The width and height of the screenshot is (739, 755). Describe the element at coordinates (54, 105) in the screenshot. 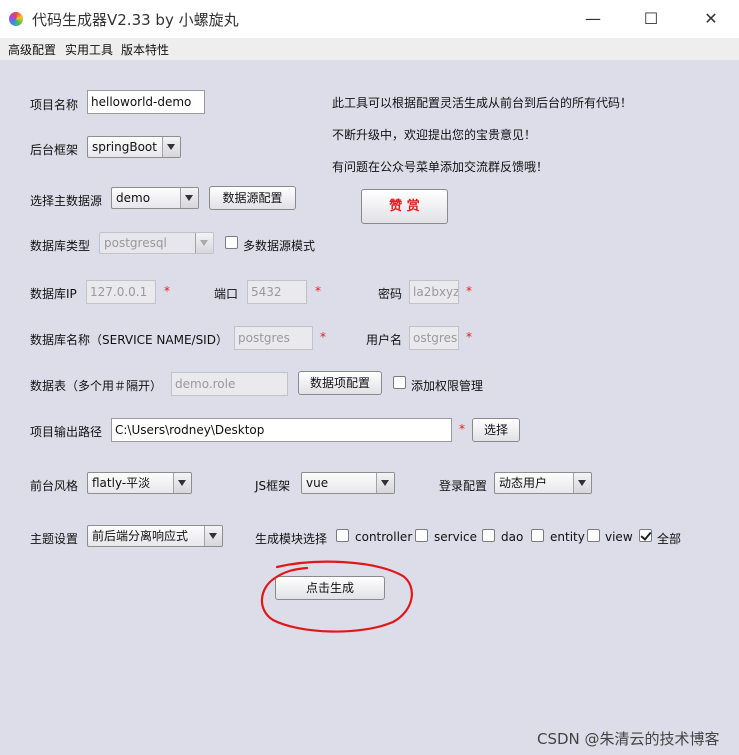

I see `project-name-label: 项目名称` at that location.